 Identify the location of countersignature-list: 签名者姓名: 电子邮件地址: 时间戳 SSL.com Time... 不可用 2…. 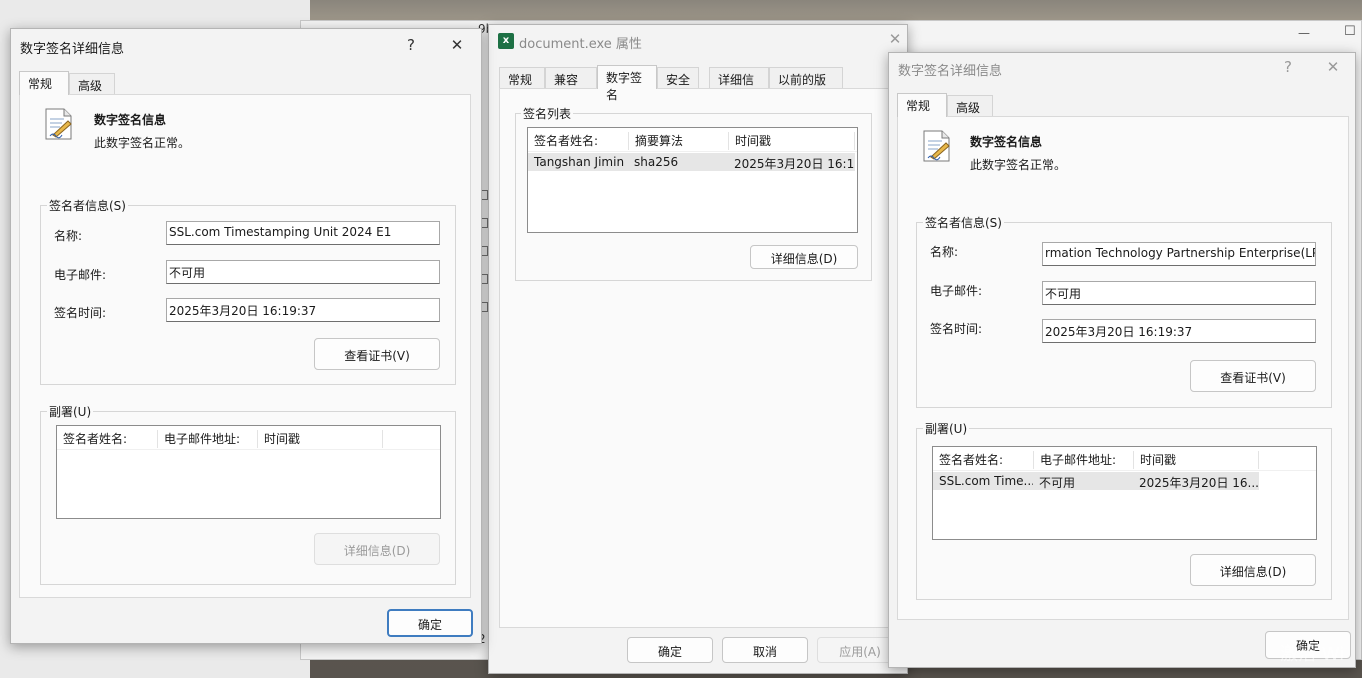
(1124, 493).